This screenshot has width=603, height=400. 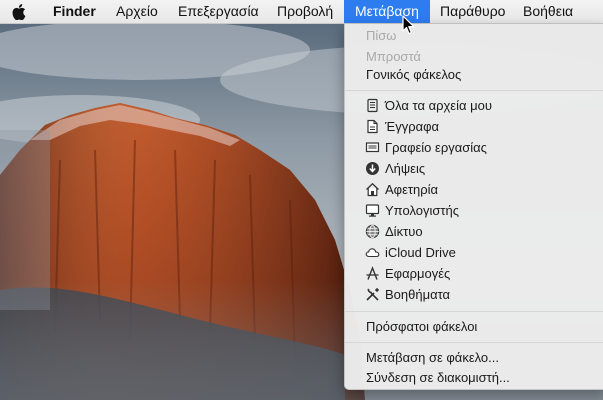 What do you see at coordinates (412, 189) in the screenshot?
I see `menu-item-label: Αφετηρία` at bounding box center [412, 189].